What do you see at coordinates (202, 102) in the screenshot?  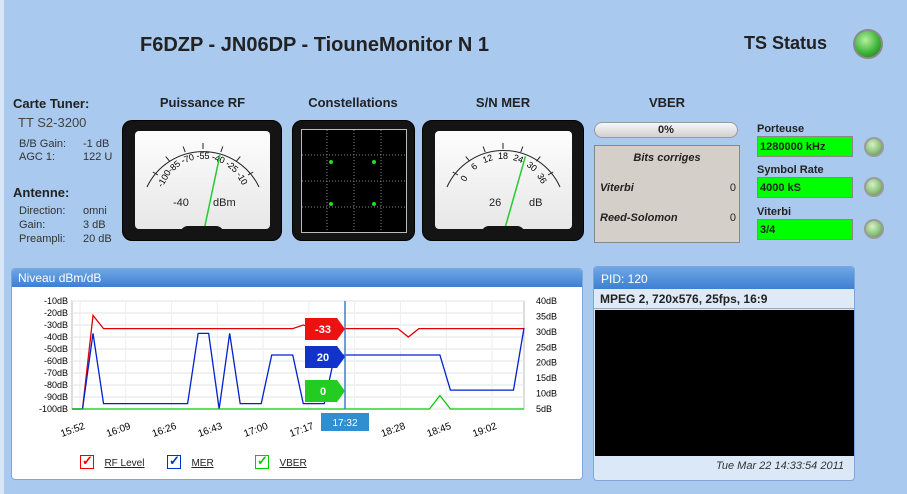 I see `rf-meter-heading: Puissance RF` at bounding box center [202, 102].